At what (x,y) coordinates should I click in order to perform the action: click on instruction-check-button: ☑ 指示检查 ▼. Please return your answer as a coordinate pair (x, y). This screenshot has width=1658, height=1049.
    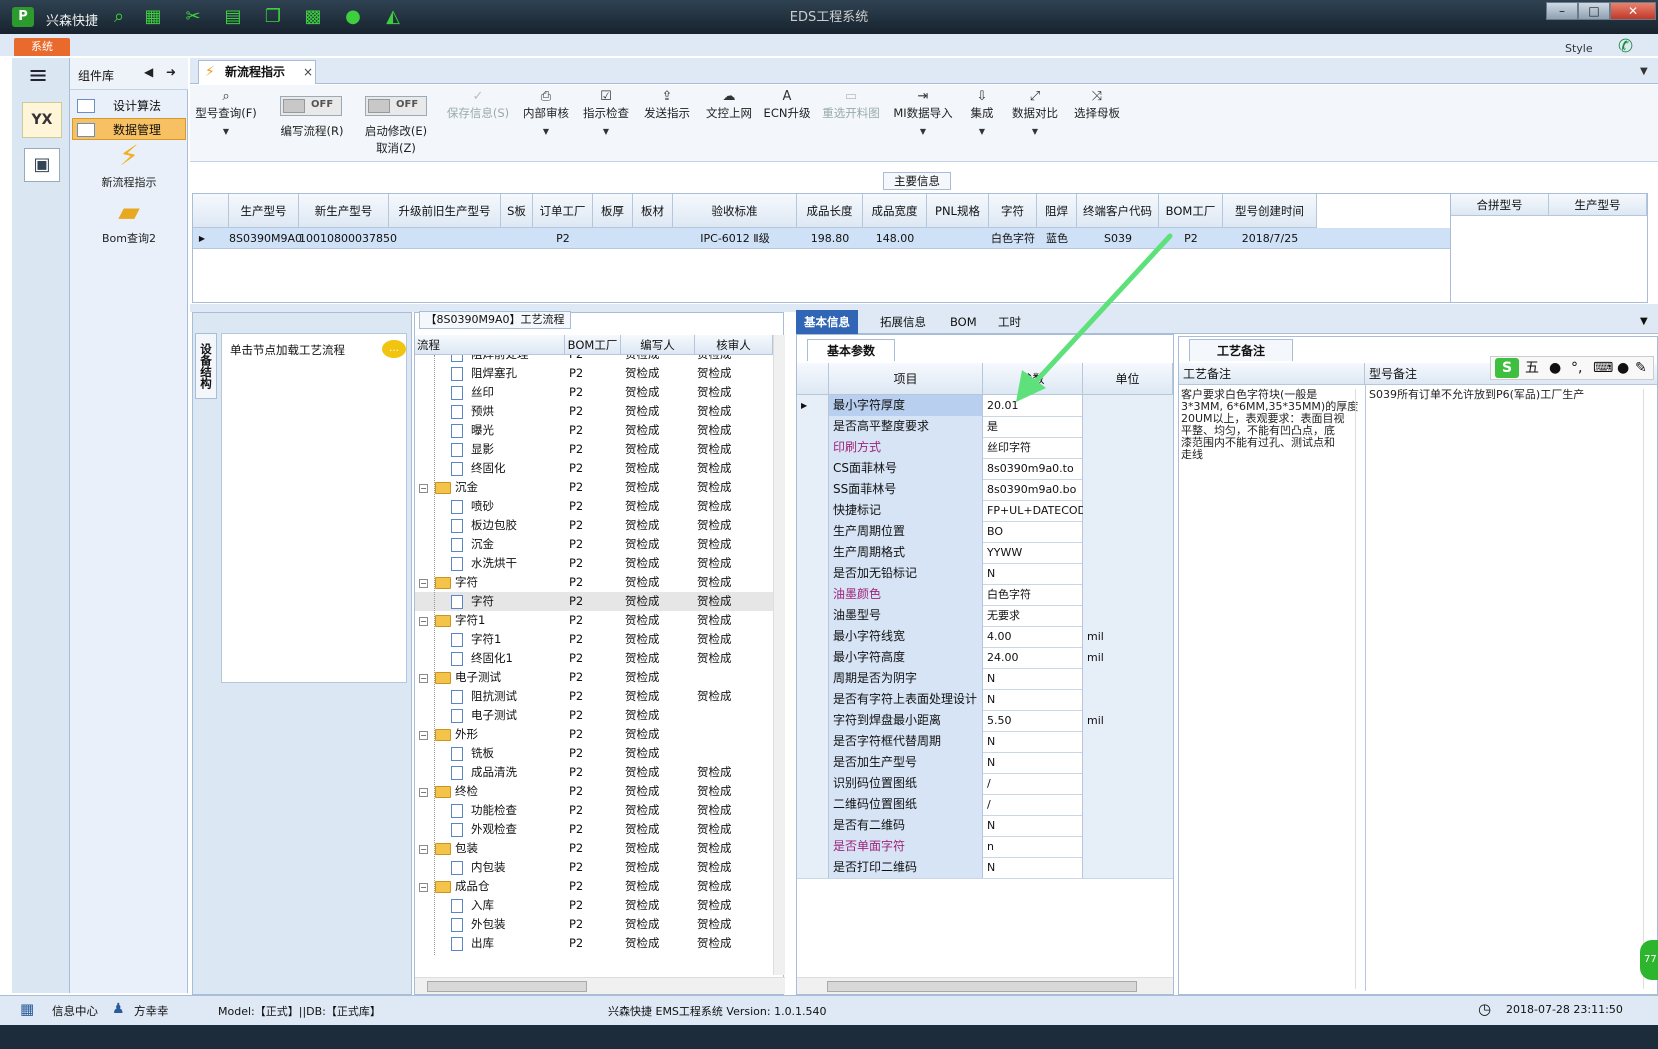
    Looking at the image, I should click on (606, 116).